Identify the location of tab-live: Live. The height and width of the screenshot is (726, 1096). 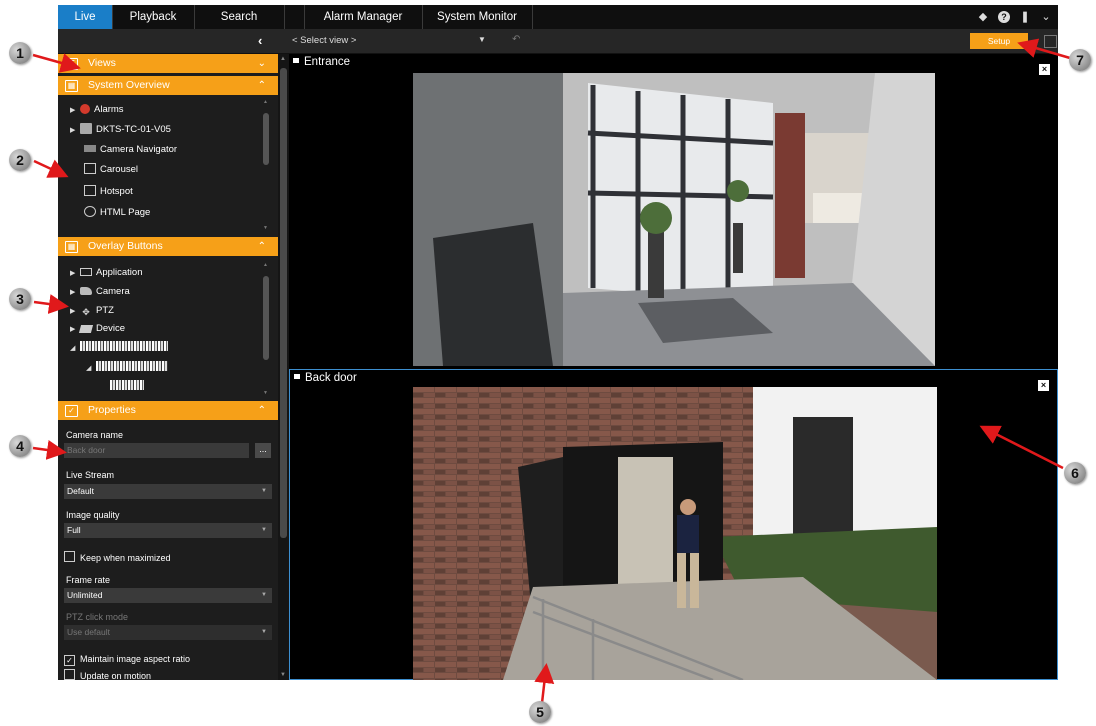
(85, 17).